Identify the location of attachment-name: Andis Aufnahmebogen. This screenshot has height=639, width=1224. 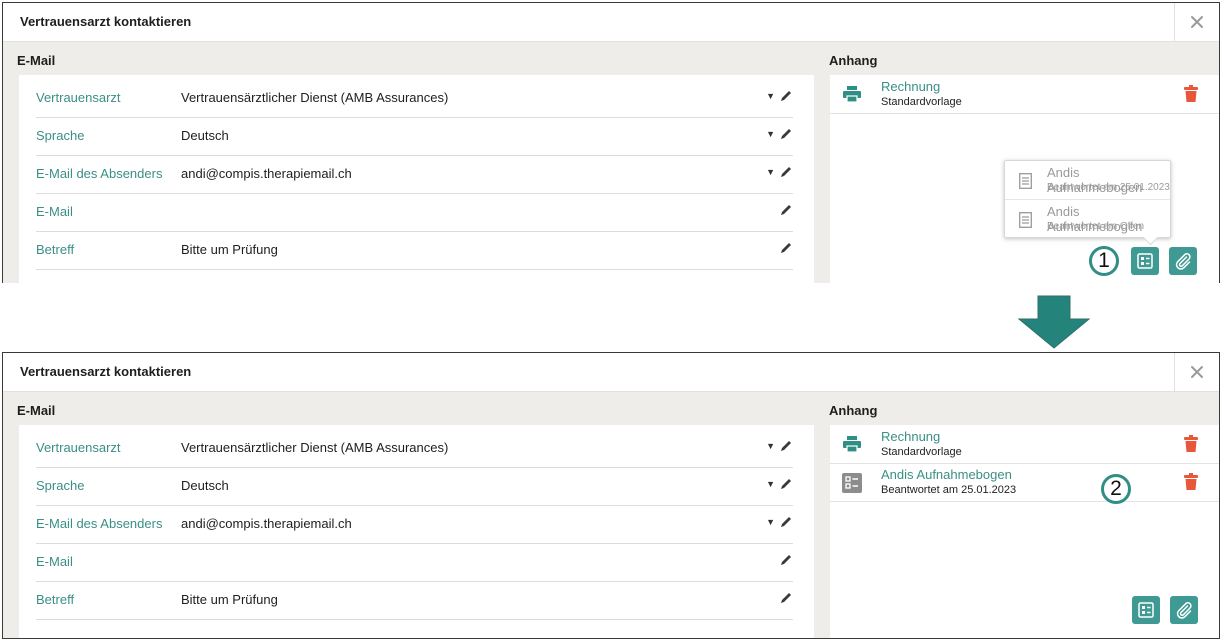
(946, 474).